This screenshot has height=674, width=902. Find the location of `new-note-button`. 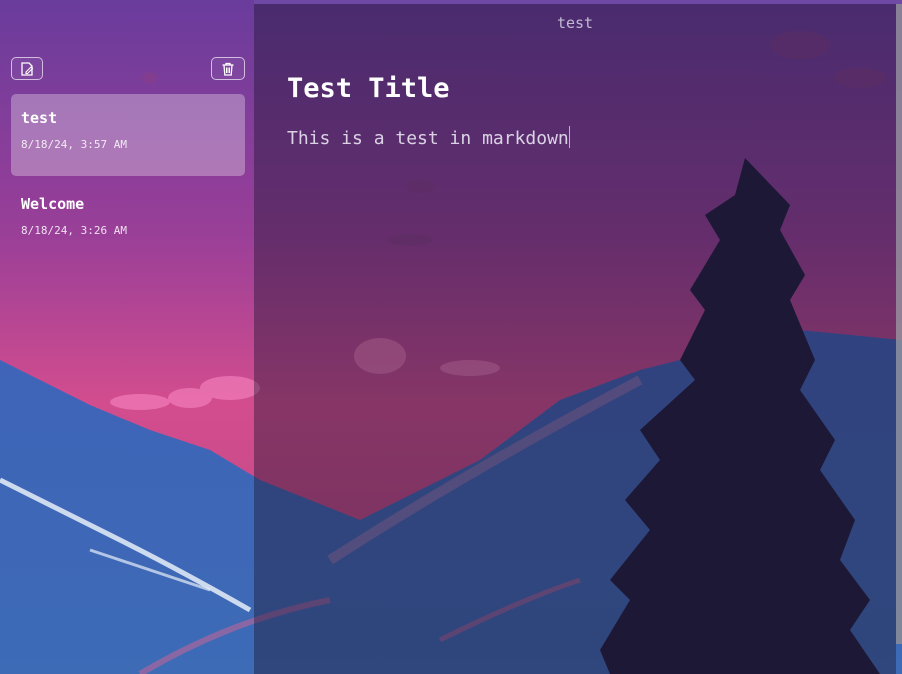

new-note-button is located at coordinates (27, 68).